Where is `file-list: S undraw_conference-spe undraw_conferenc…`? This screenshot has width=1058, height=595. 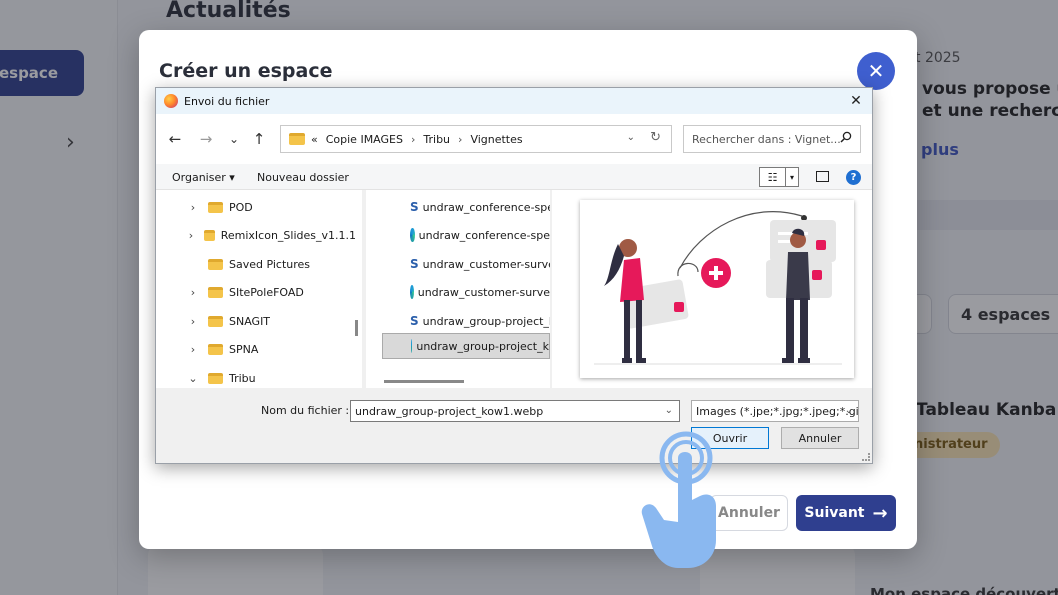
file-list: S undraw_conference-spe undraw_conferenc… is located at coordinates (458, 289).